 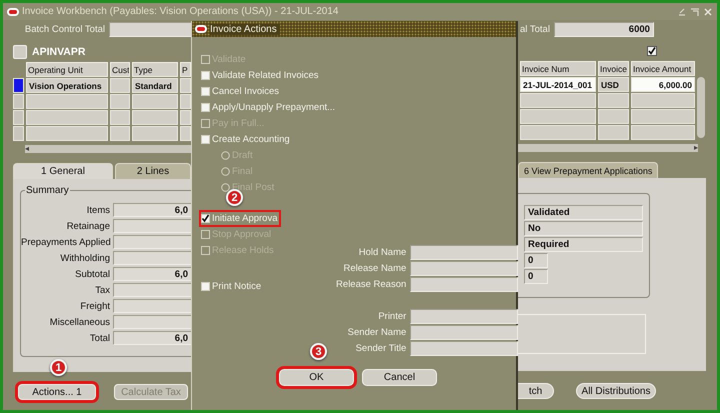 What do you see at coordinates (399, 377) in the screenshot?
I see `dialog-button: Cancel` at bounding box center [399, 377].